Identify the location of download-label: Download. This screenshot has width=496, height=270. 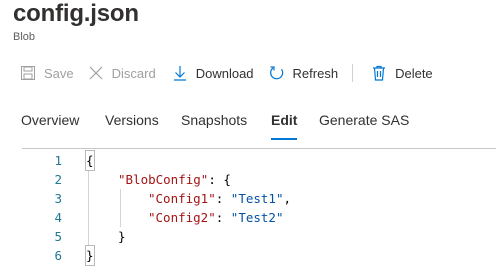
(224, 73).